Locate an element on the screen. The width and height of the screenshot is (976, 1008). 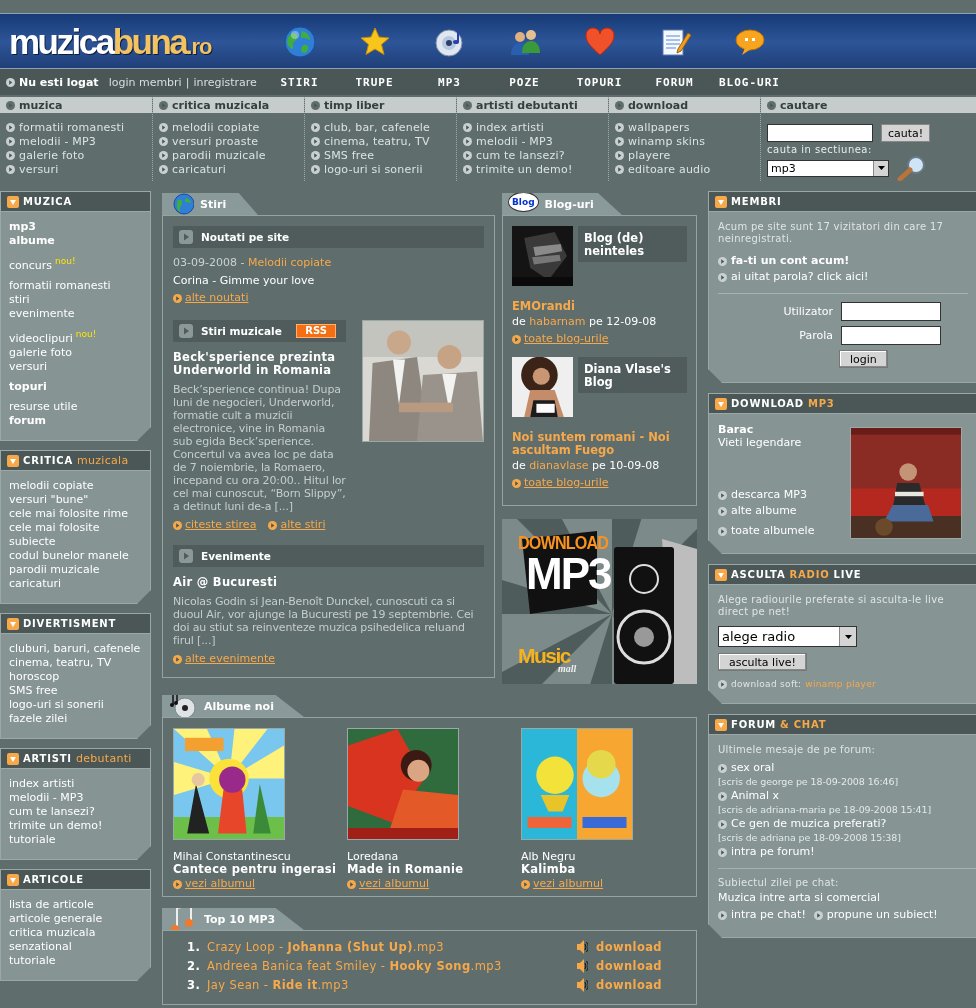
category-link: parodii muzicale is located at coordinates (231, 155).